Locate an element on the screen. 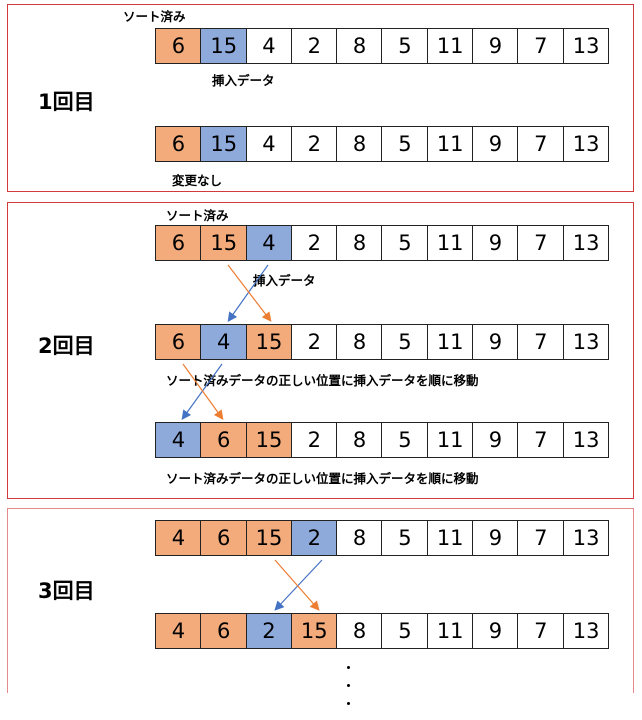 This screenshot has height=720, width=642. round-2-row-2: 6 4 15 2 8 5 11 9 7 13 is located at coordinates (382, 342).